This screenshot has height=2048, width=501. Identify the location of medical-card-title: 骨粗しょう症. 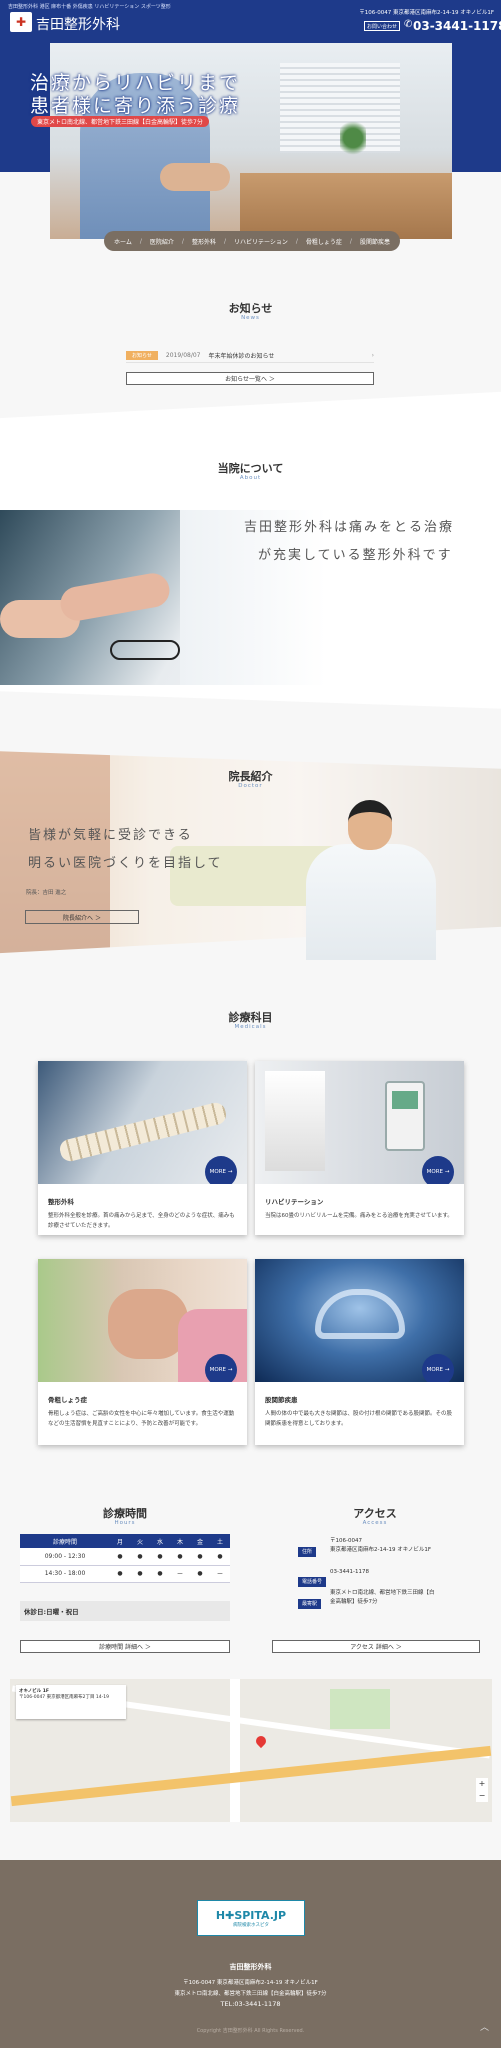
(67, 1400).